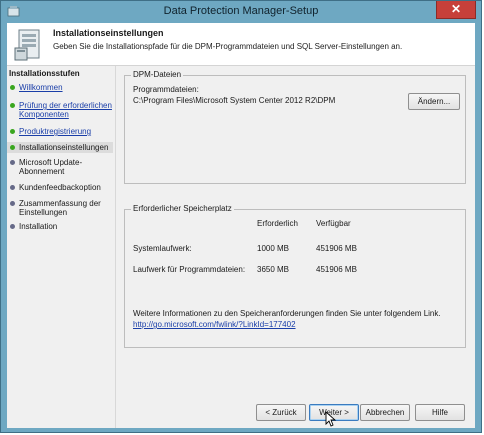 This screenshot has height=435, width=484. What do you see at coordinates (55, 131) in the screenshot?
I see `nav-item-label: Produktregistrierung` at bounding box center [55, 131].